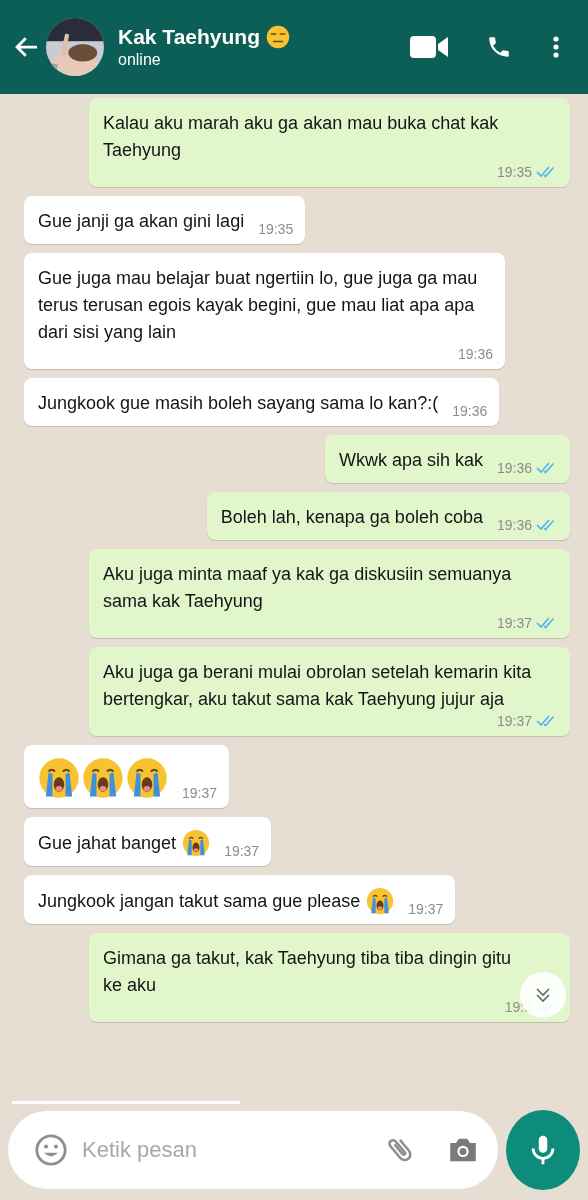 The image size is (588, 1200). Describe the element at coordinates (318, 686) in the screenshot. I see `message-text: Aku juga ga berani mulai obrolan setelah kemarin kita bertengkar, aku takut sama kak Taehyung jujur aja` at that location.